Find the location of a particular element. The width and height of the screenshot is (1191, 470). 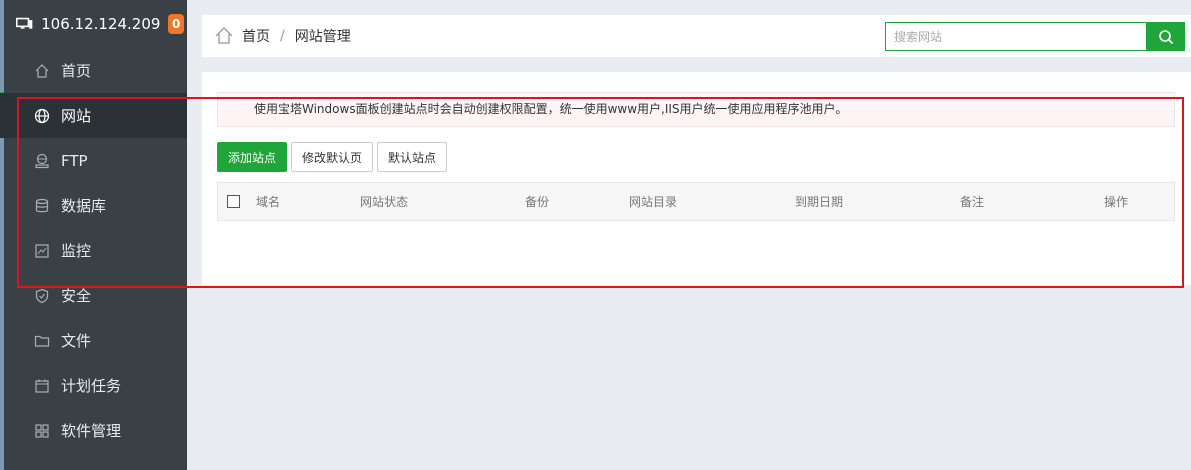

sidebar-item-label: 软件管理 is located at coordinates (91, 431).